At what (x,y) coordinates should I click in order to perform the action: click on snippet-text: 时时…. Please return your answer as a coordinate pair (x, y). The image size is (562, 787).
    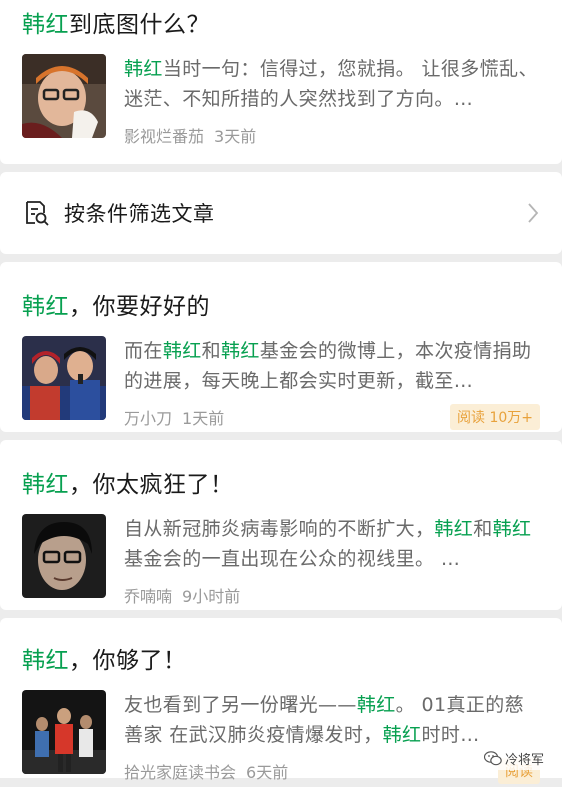
    Looking at the image, I should click on (450, 735).